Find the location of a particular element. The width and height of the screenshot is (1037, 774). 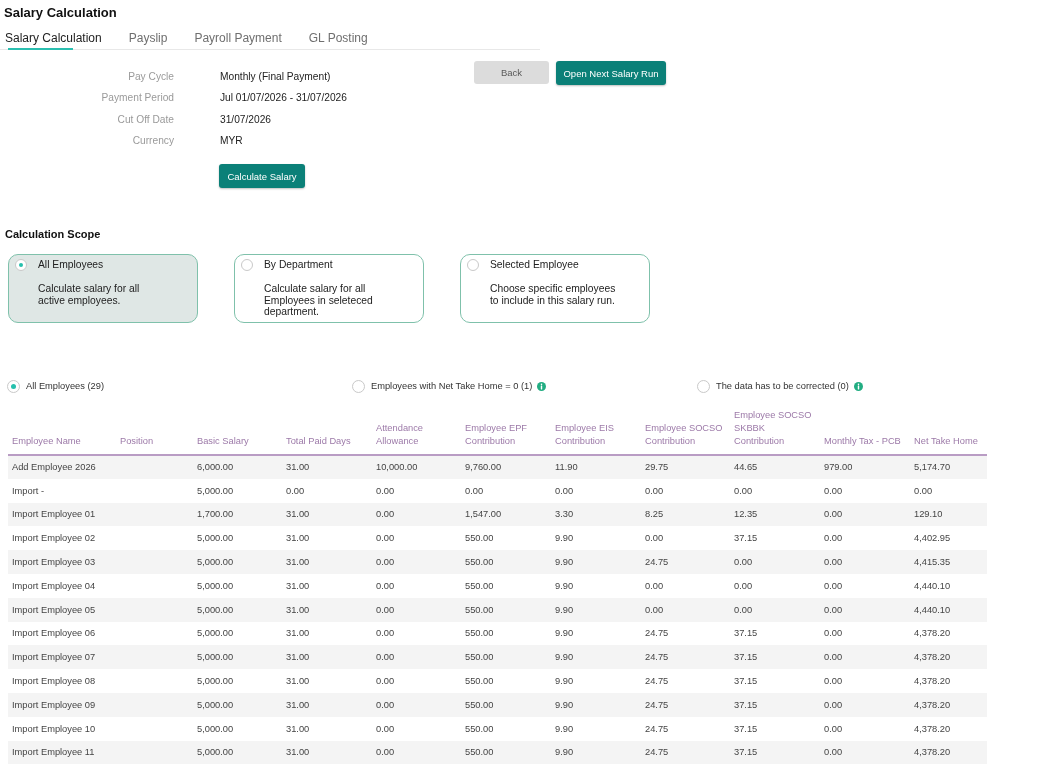

scope-option-card: By Department Calculate salary for all Employees in seleteced department. is located at coordinates (329, 288).